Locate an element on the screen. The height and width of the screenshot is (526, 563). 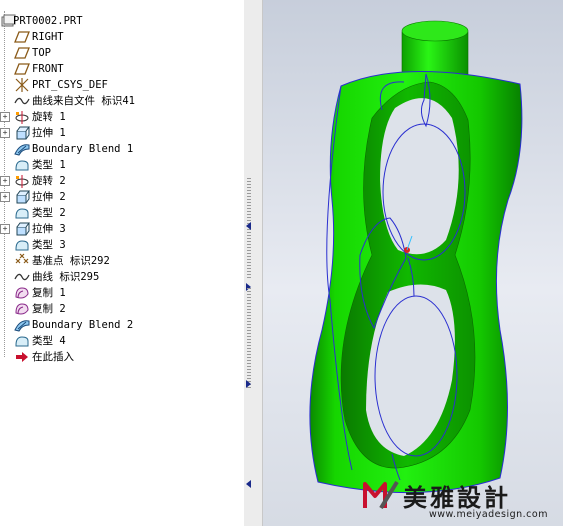
tree-item: + 拉伸 1 is located at coordinates (122, 133).